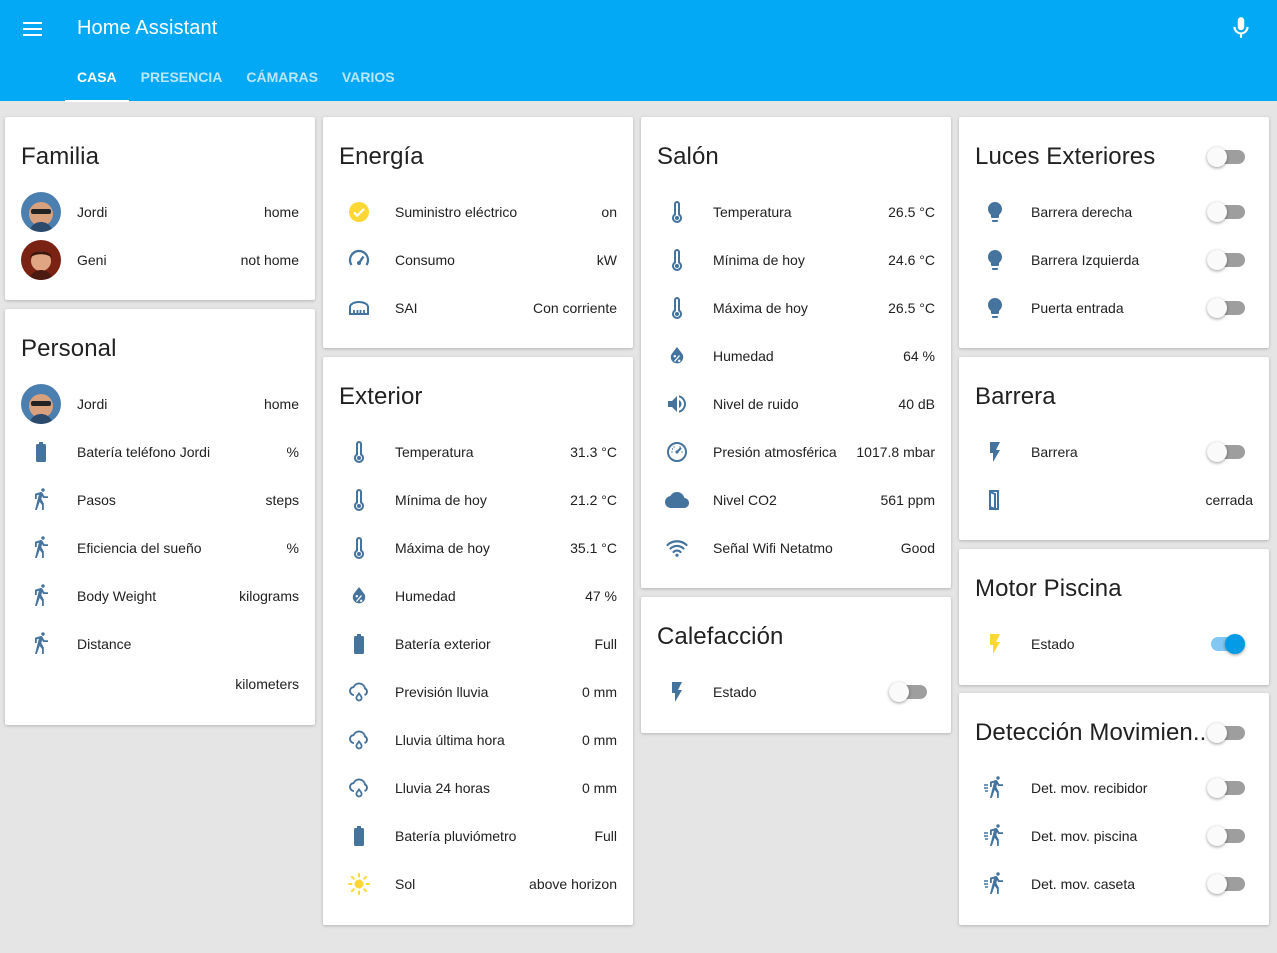 This screenshot has height=953, width=1277. I want to click on entity-row: Mínima de hoy 24.6 °C, so click(796, 260).